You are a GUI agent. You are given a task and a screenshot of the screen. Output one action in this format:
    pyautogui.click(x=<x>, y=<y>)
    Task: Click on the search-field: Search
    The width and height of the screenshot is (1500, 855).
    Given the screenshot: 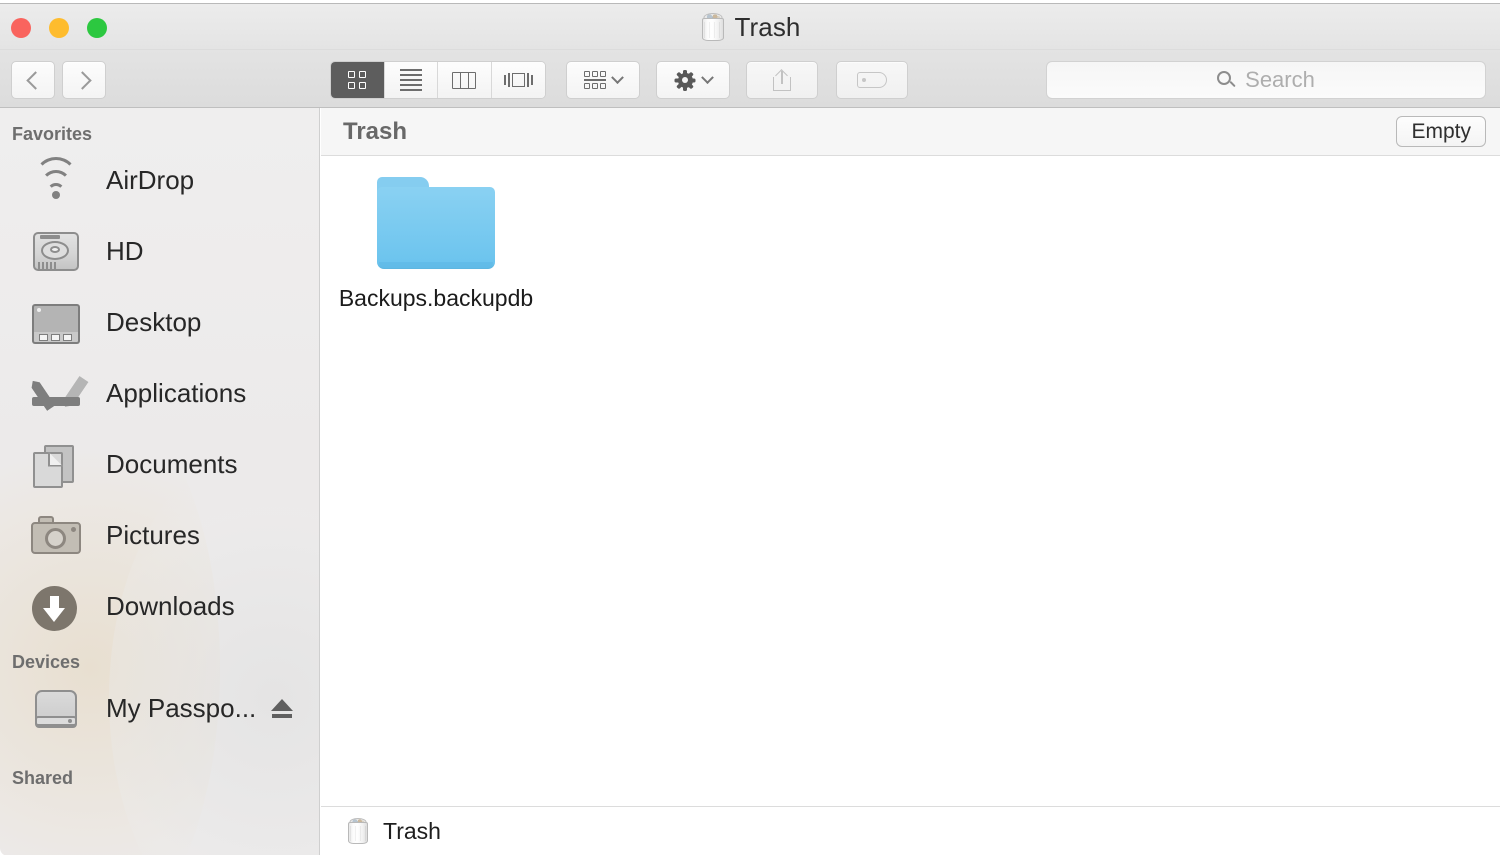 What is the action you would take?
    pyautogui.click(x=1266, y=80)
    